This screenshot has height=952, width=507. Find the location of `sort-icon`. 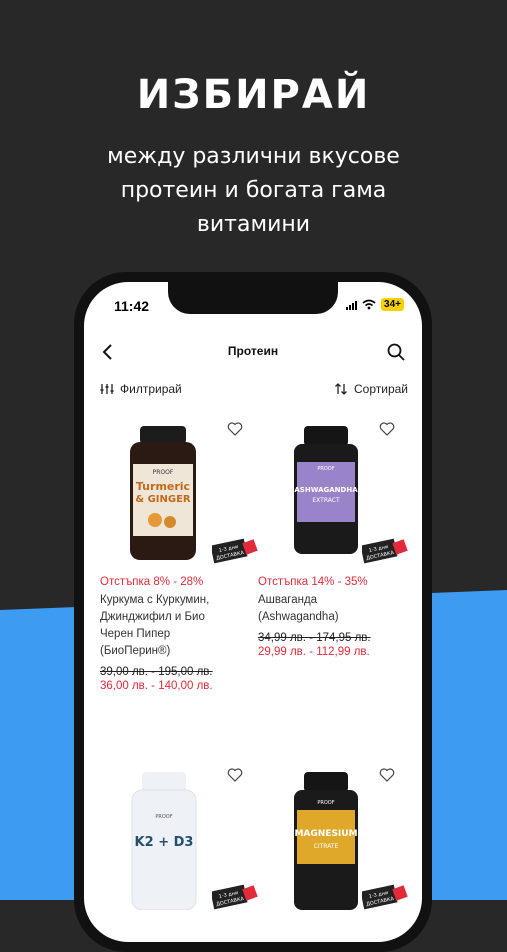

sort-icon is located at coordinates (341, 389).